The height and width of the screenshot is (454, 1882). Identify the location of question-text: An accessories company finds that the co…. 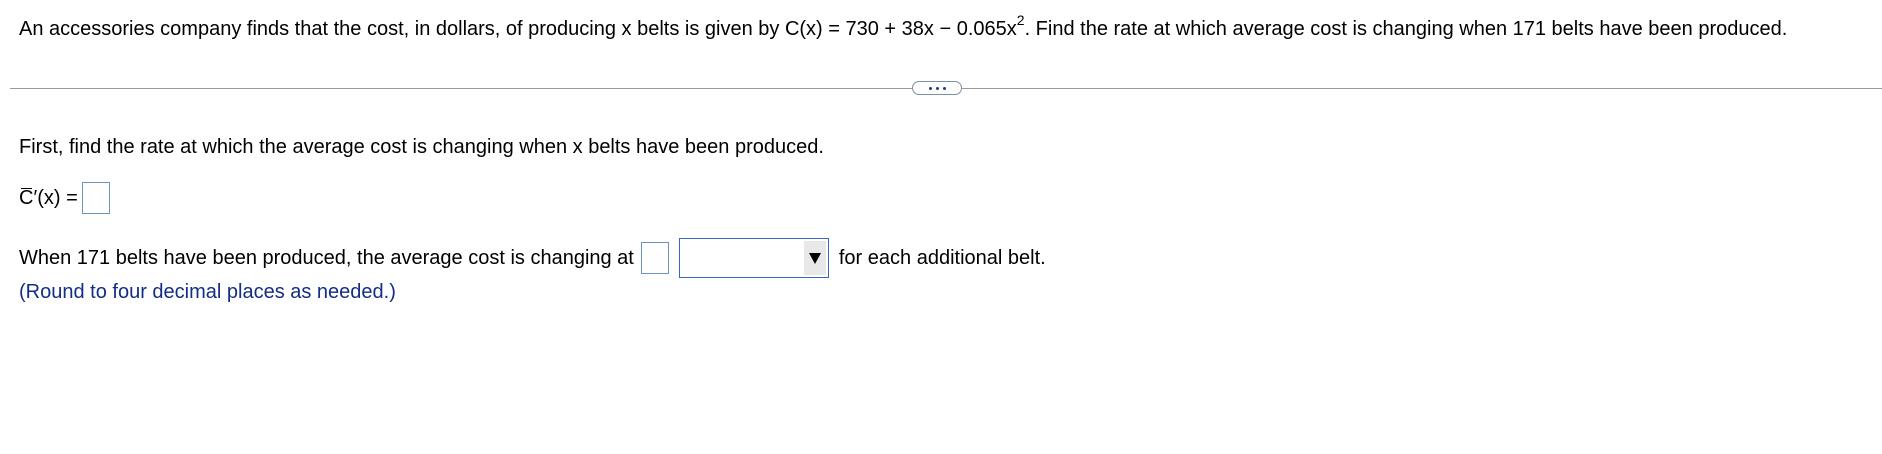
(903, 28).